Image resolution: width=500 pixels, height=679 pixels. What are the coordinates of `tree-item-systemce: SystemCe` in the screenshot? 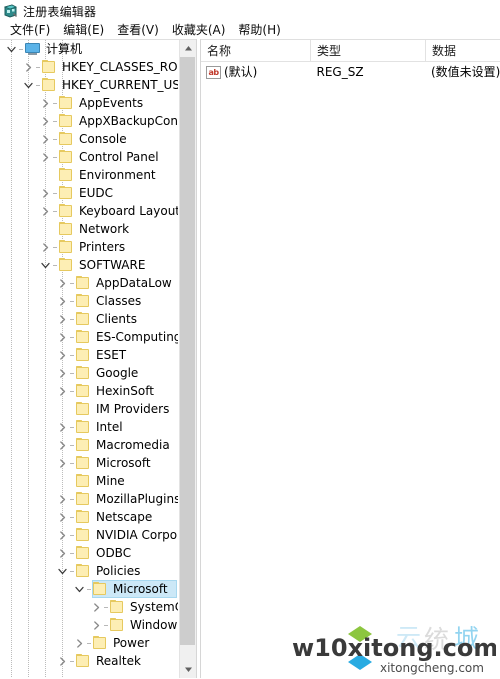 It's located at (89, 607).